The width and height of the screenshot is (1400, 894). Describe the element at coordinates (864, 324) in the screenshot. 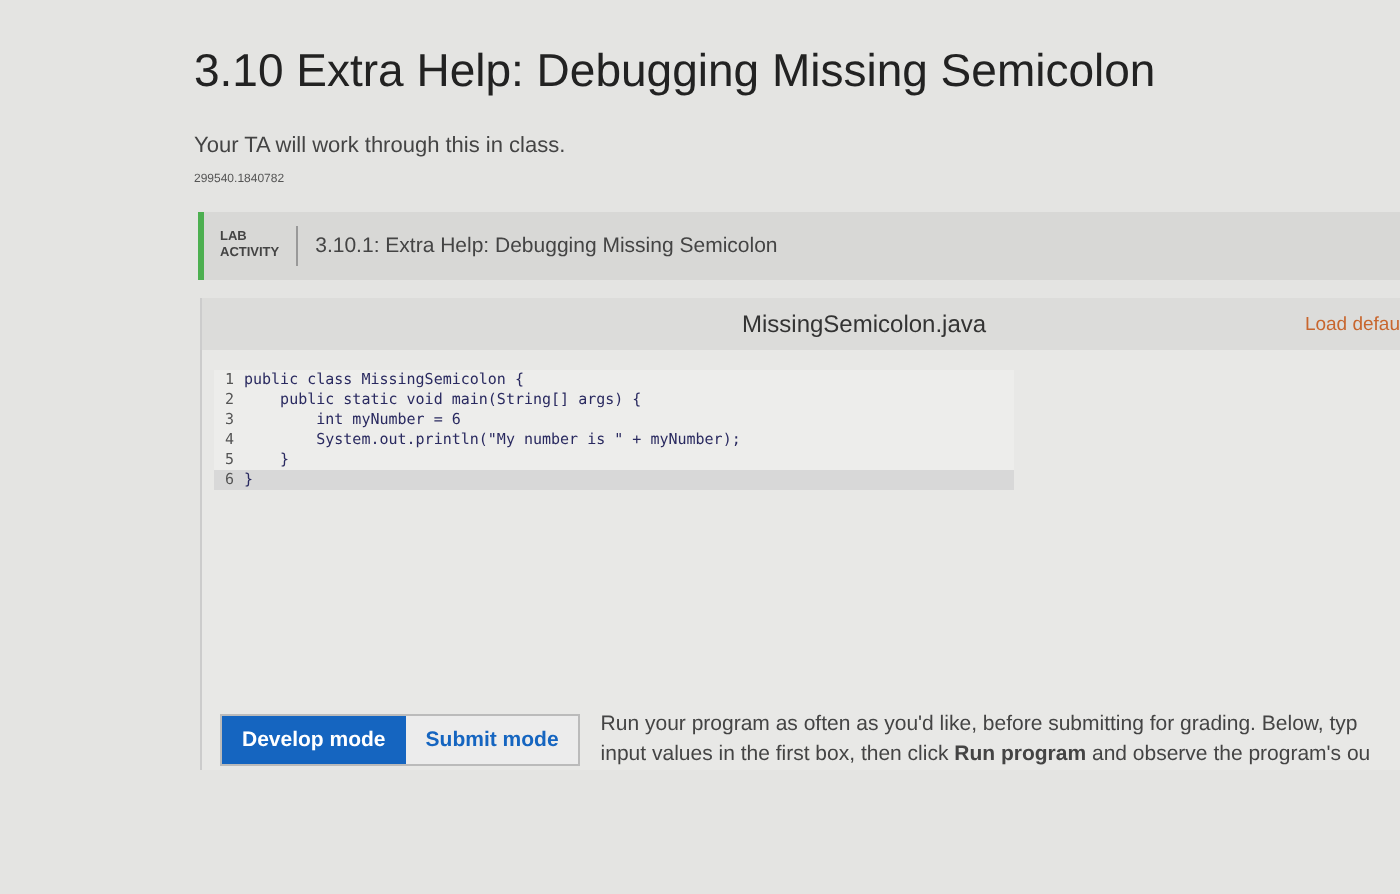

I see `file-name: MissingSemicolon.java` at that location.